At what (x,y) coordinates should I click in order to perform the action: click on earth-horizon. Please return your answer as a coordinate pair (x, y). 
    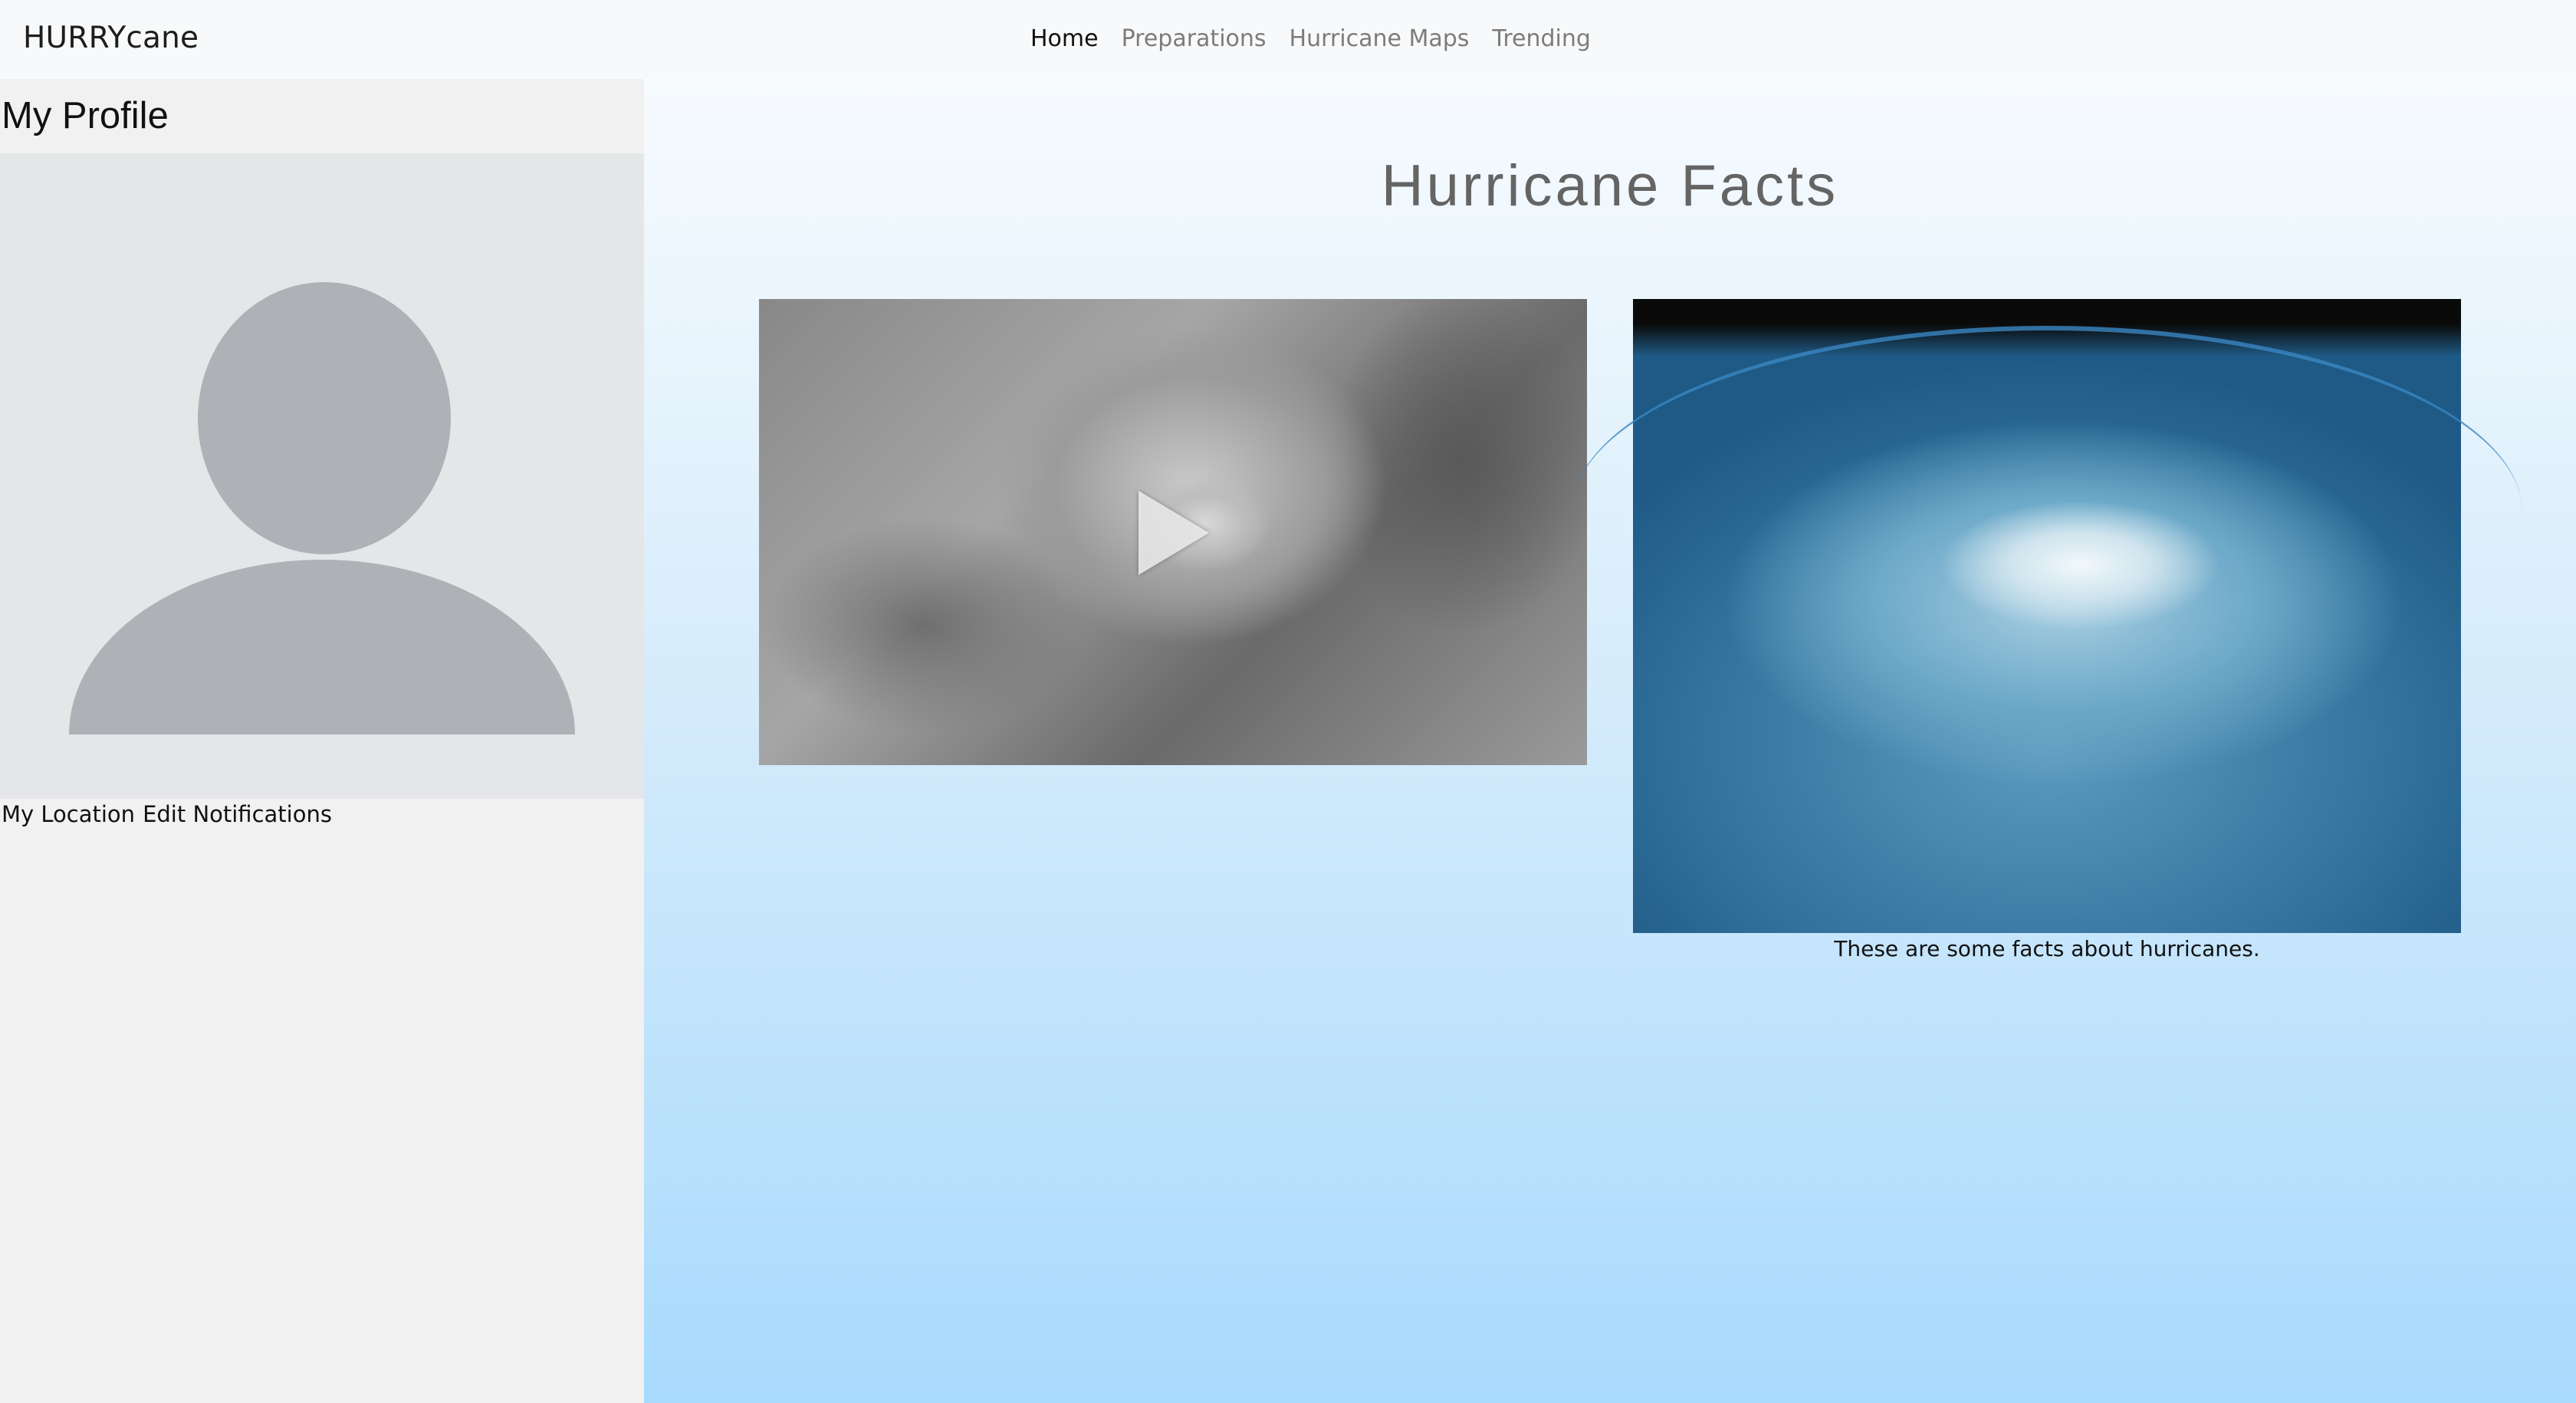
    Looking at the image, I should click on (2047, 482).